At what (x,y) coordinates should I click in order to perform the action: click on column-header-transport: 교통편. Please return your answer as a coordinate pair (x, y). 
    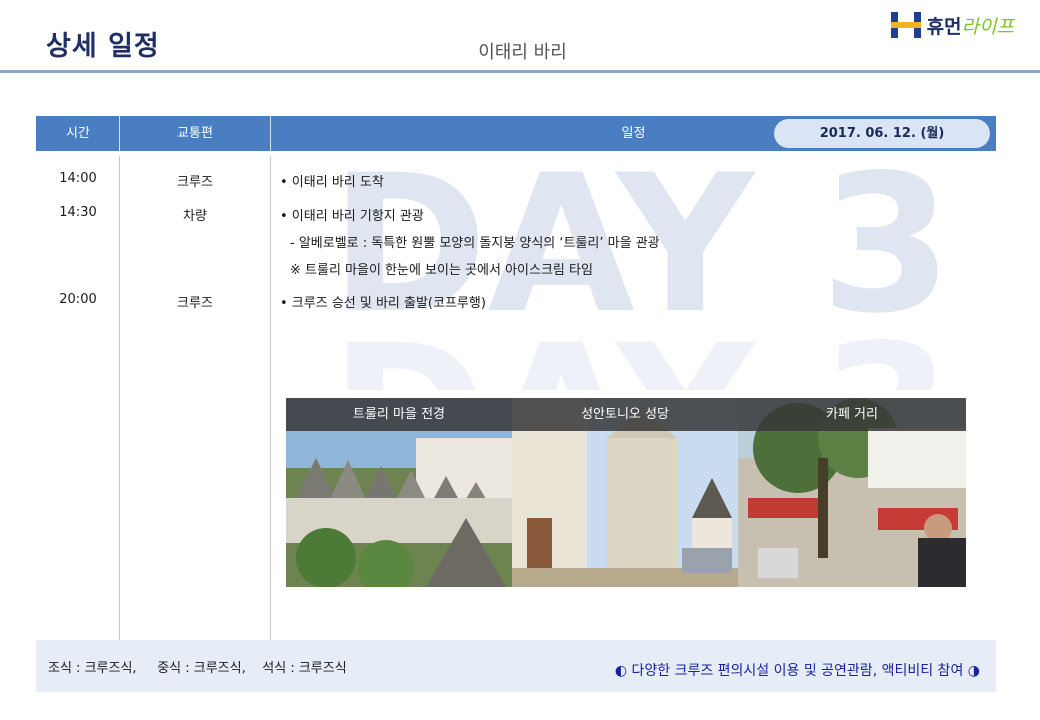
    Looking at the image, I should click on (195, 133).